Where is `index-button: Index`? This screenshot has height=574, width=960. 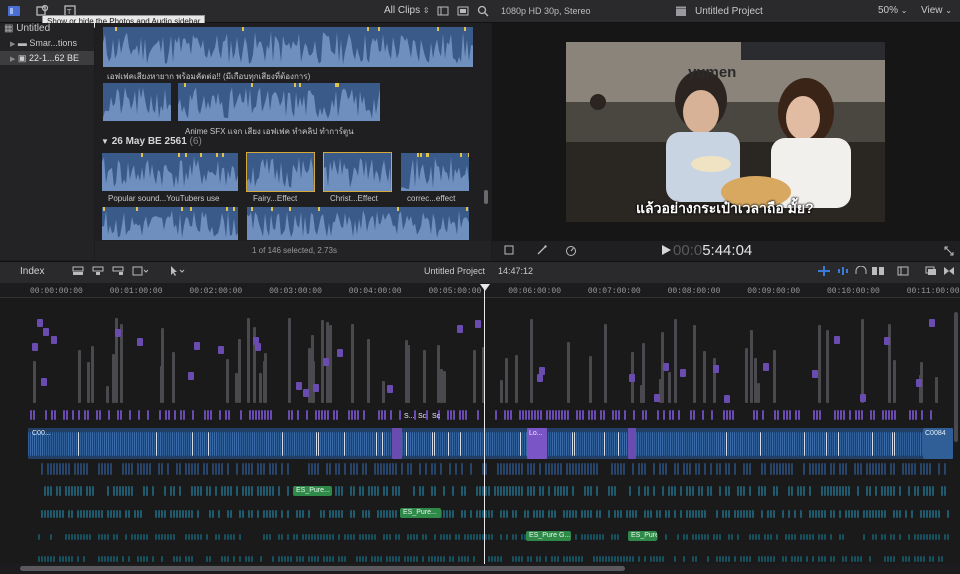 index-button: Index is located at coordinates (32, 271).